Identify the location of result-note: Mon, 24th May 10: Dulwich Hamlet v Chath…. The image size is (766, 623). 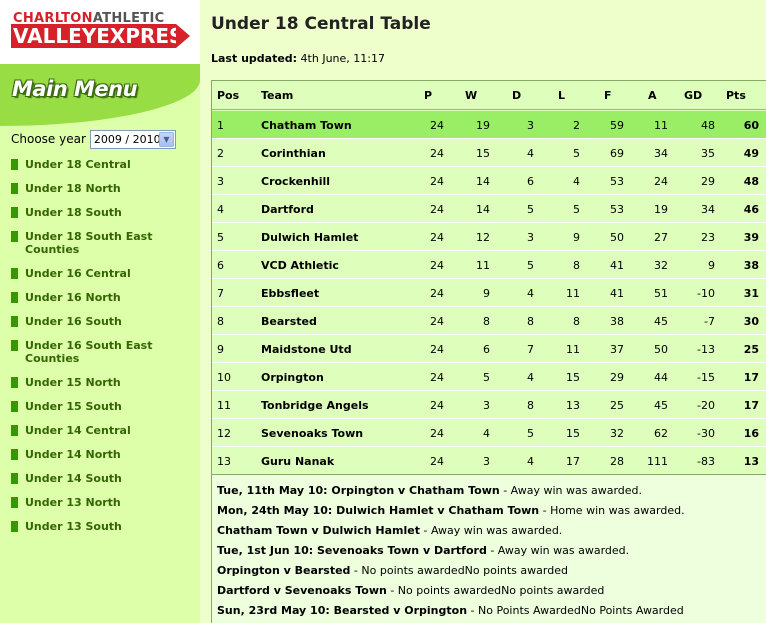
(451, 510).